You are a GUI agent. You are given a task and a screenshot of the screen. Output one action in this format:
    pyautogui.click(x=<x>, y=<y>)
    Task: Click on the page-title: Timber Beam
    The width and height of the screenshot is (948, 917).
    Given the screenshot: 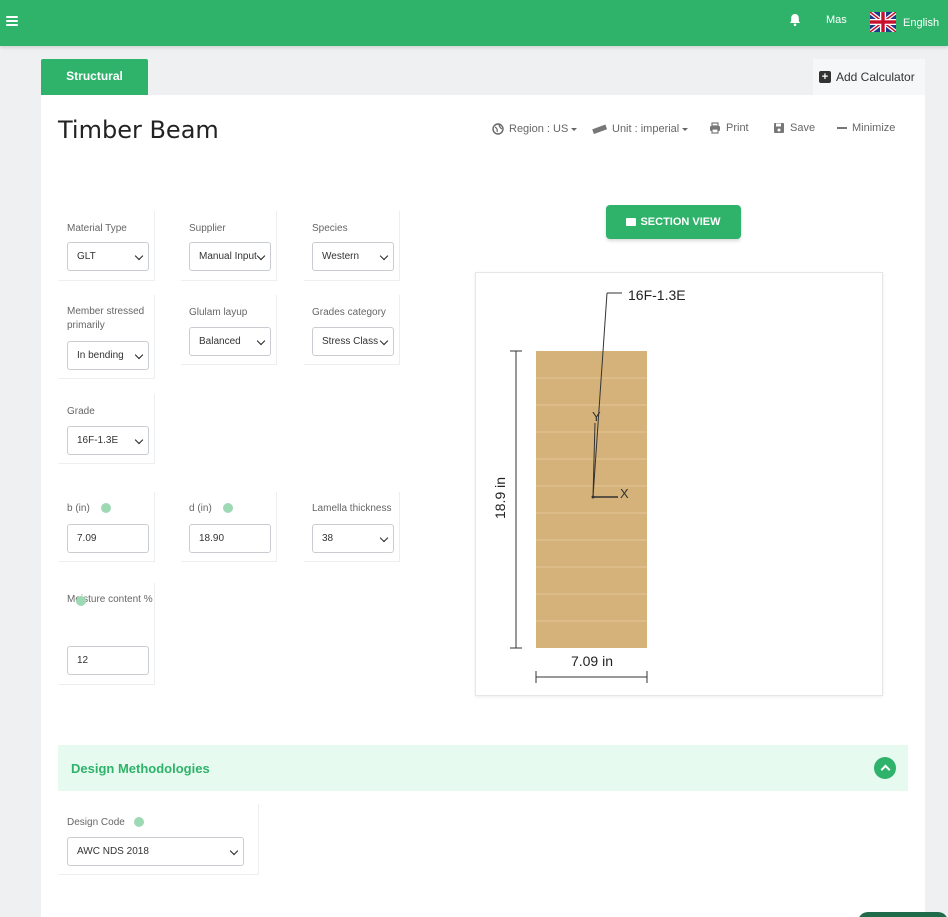 What is the action you would take?
    pyautogui.click(x=138, y=130)
    